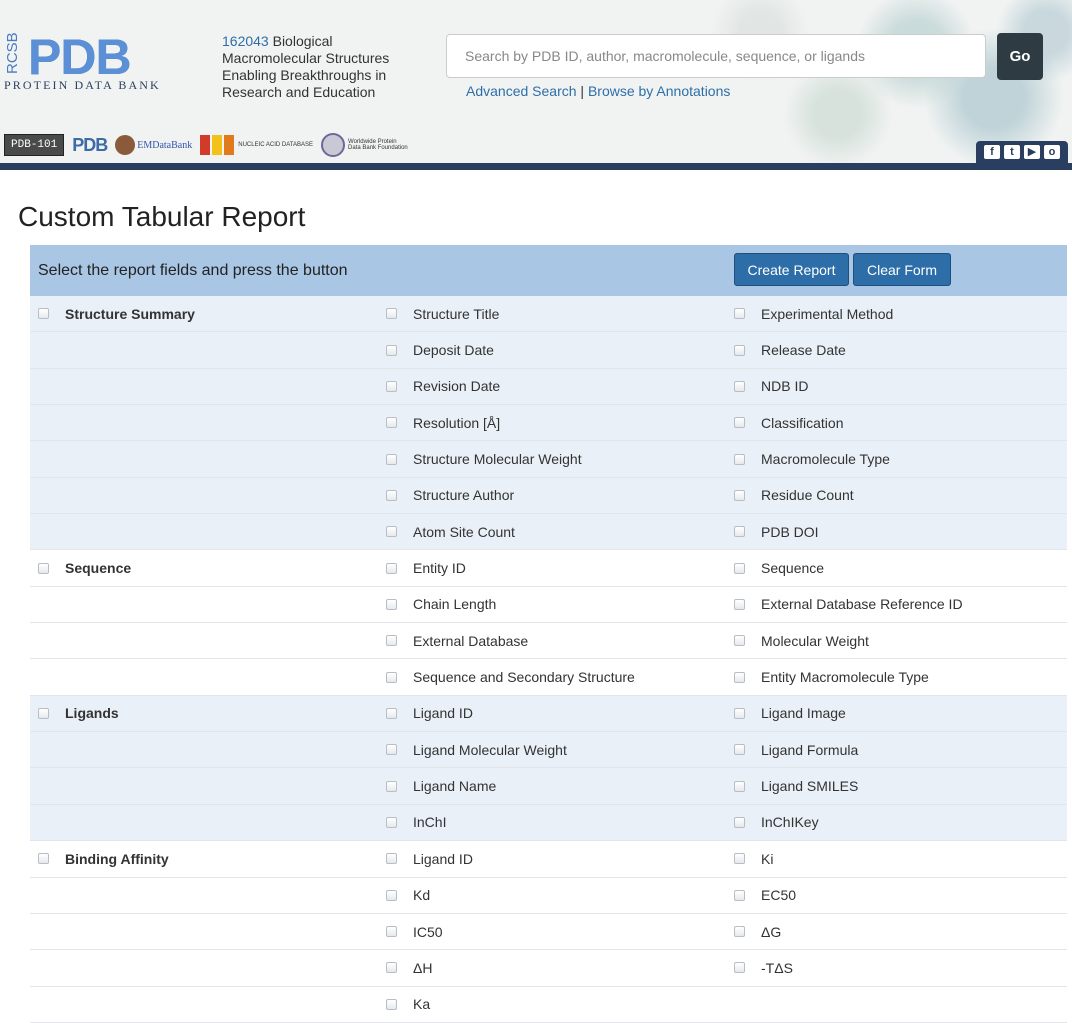 The height and width of the screenshot is (1023, 1072). Describe the element at coordinates (897, 641) in the screenshot. I see `field-cell: Molecular Weight` at that location.